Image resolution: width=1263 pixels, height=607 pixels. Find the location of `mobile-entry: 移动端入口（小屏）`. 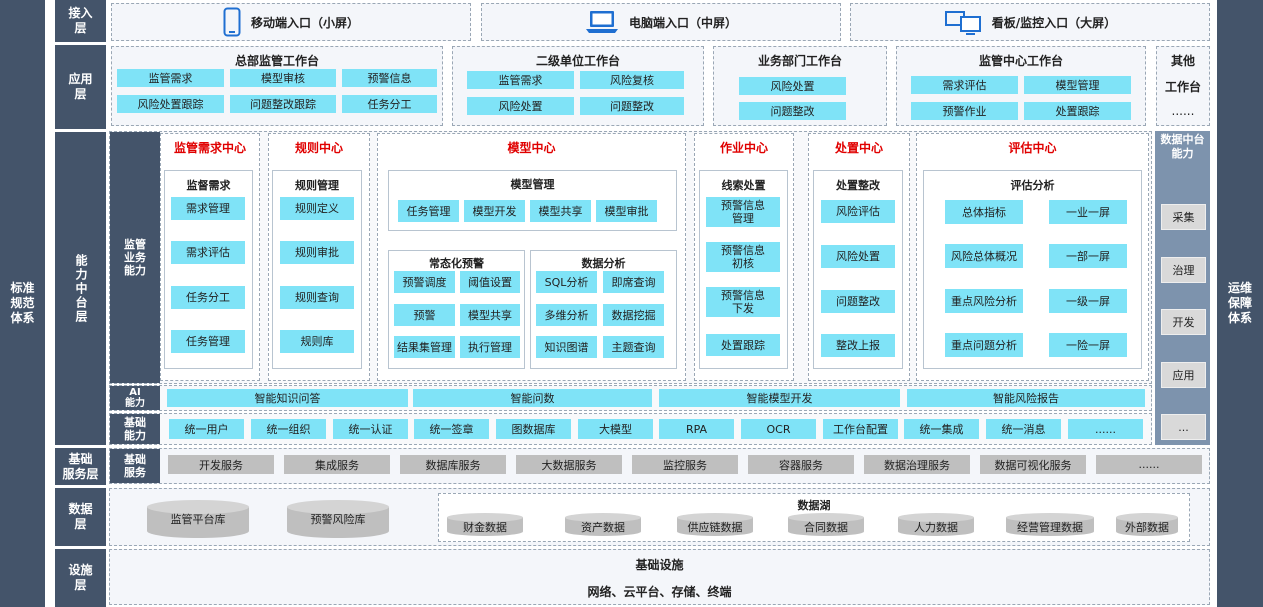

mobile-entry: 移动端入口（小屏） is located at coordinates (291, 22).